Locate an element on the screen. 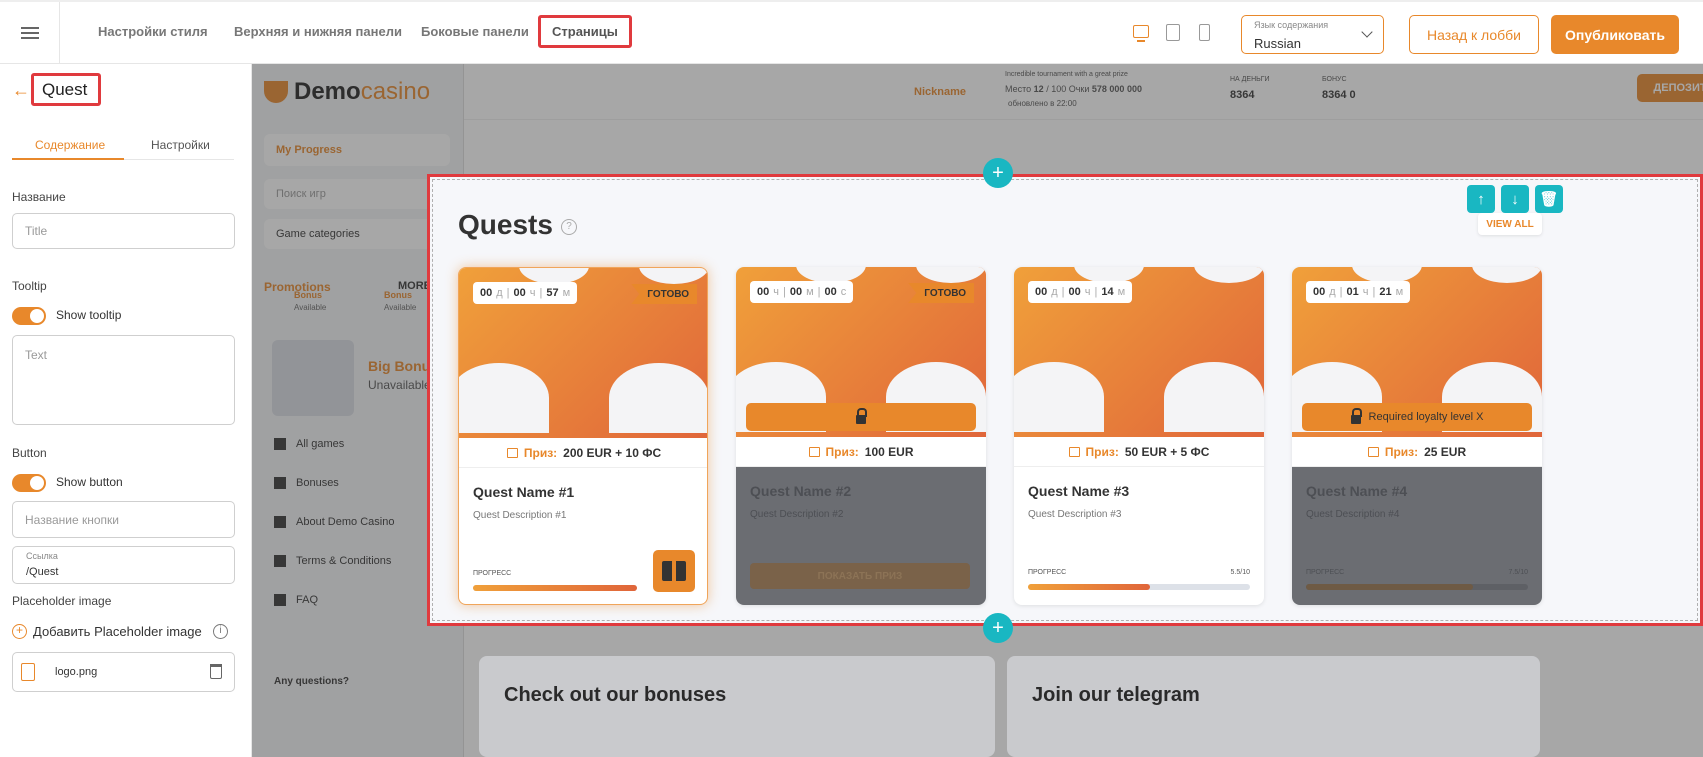  timer-value: 57 is located at coordinates (552, 293).